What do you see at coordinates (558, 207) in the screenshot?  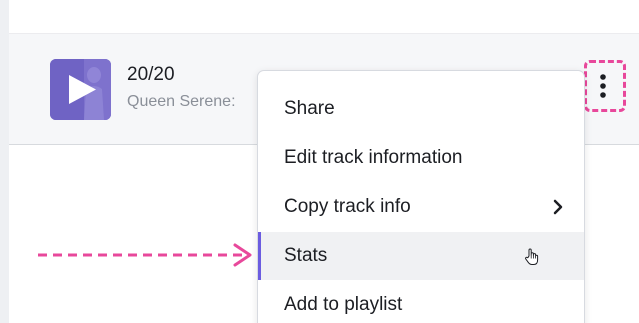 I see `chevron-right-icon` at bounding box center [558, 207].